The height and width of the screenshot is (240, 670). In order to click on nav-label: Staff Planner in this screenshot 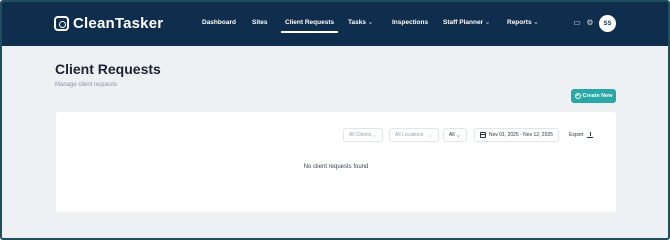, I will do `click(463, 22)`.